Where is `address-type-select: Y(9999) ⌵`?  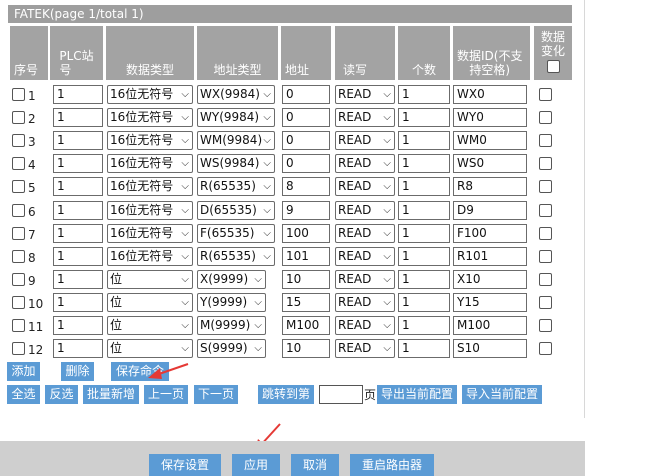 address-type-select: Y(9999) ⌵ is located at coordinates (231, 302).